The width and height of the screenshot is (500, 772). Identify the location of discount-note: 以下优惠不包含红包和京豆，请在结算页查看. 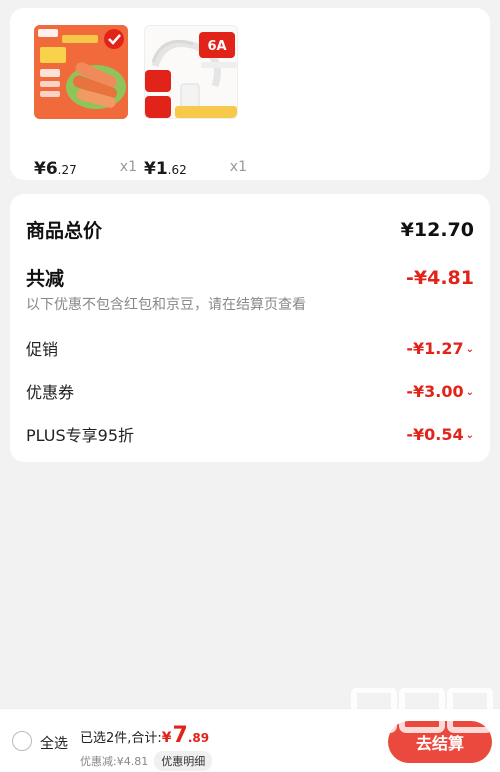
(166, 305).